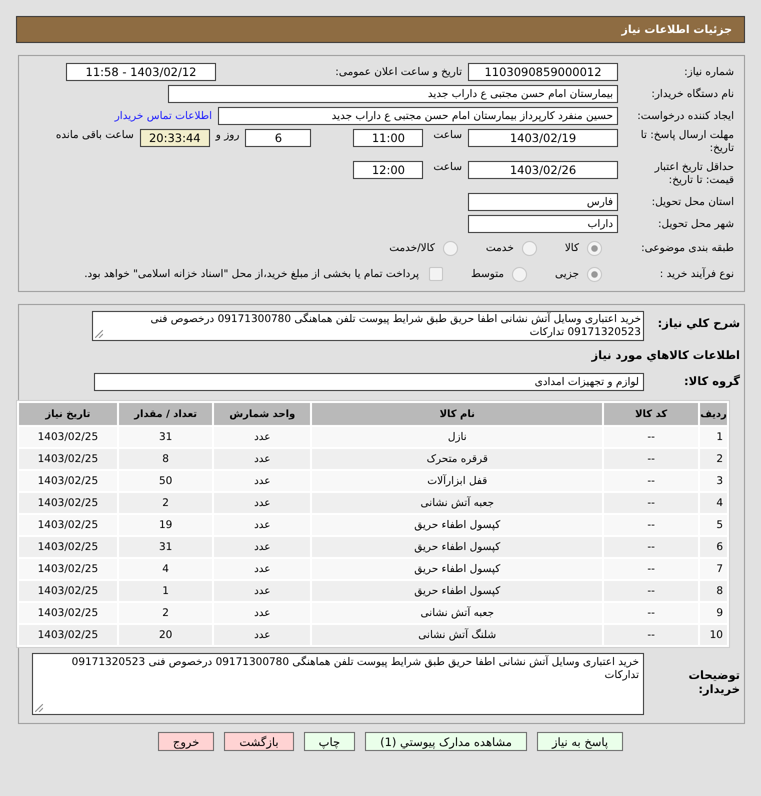 The width and height of the screenshot is (761, 796). I want to click on text-field: 20:33:44, so click(175, 138).